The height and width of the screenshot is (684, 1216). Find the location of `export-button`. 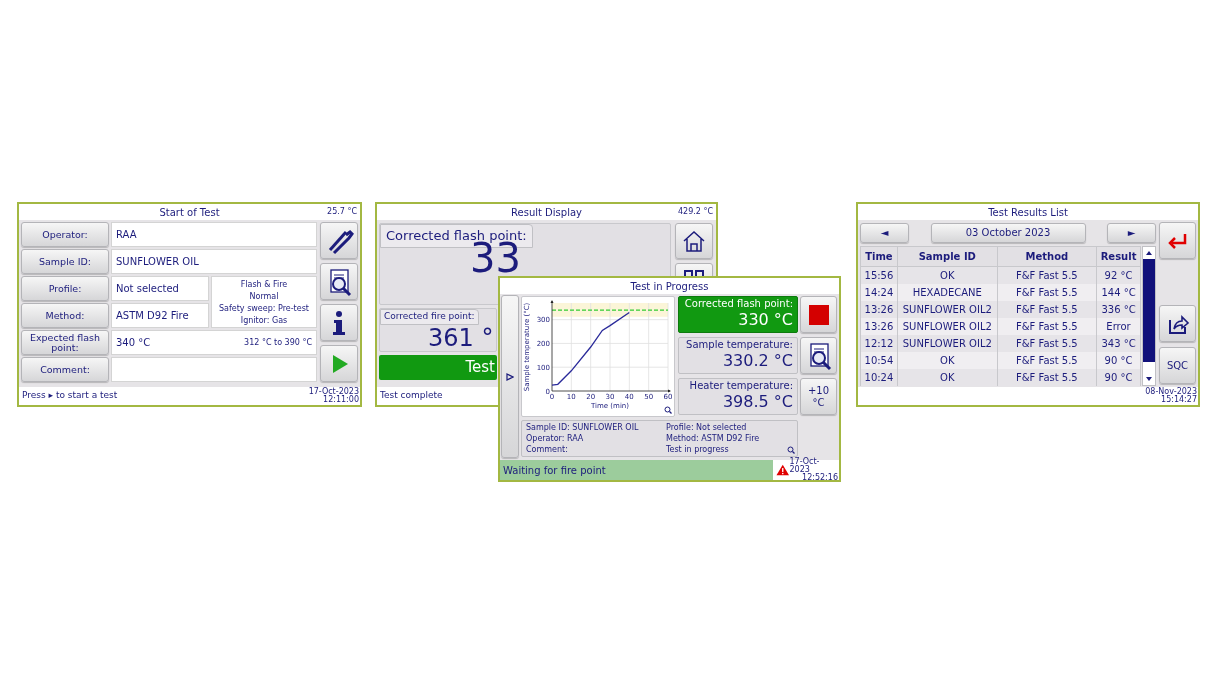

export-button is located at coordinates (1177, 323).